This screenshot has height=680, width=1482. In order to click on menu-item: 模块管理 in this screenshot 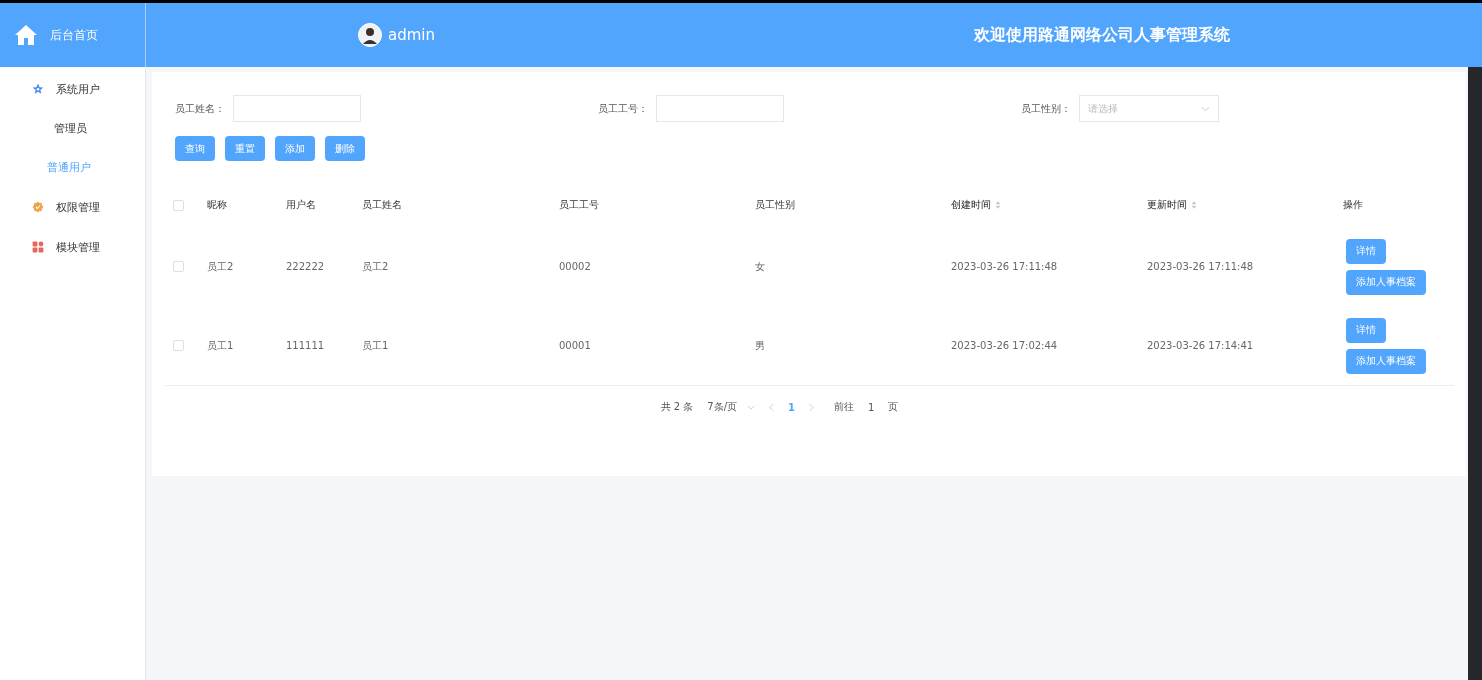, I will do `click(72, 247)`.